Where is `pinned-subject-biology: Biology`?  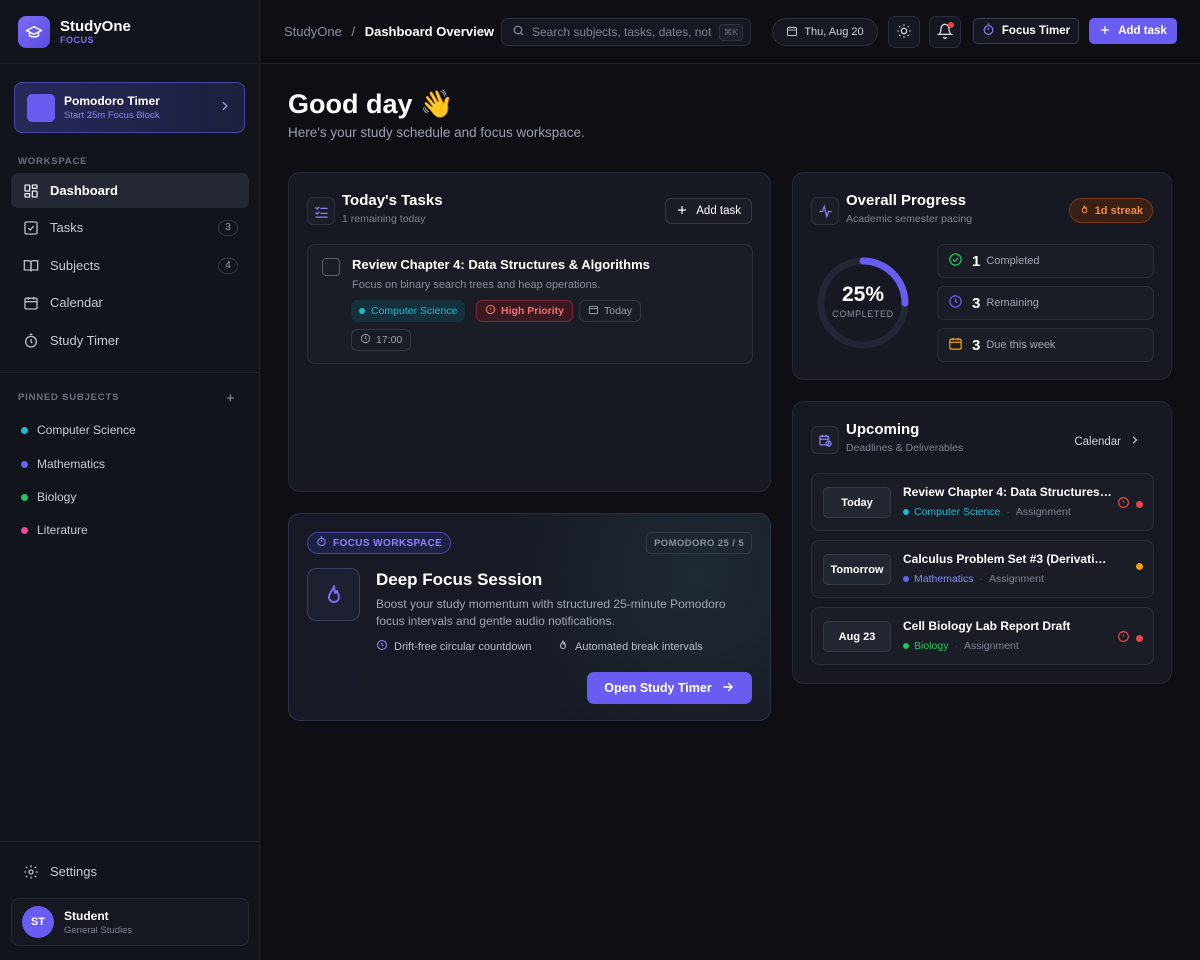 pinned-subject-biology: Biology is located at coordinates (48, 497).